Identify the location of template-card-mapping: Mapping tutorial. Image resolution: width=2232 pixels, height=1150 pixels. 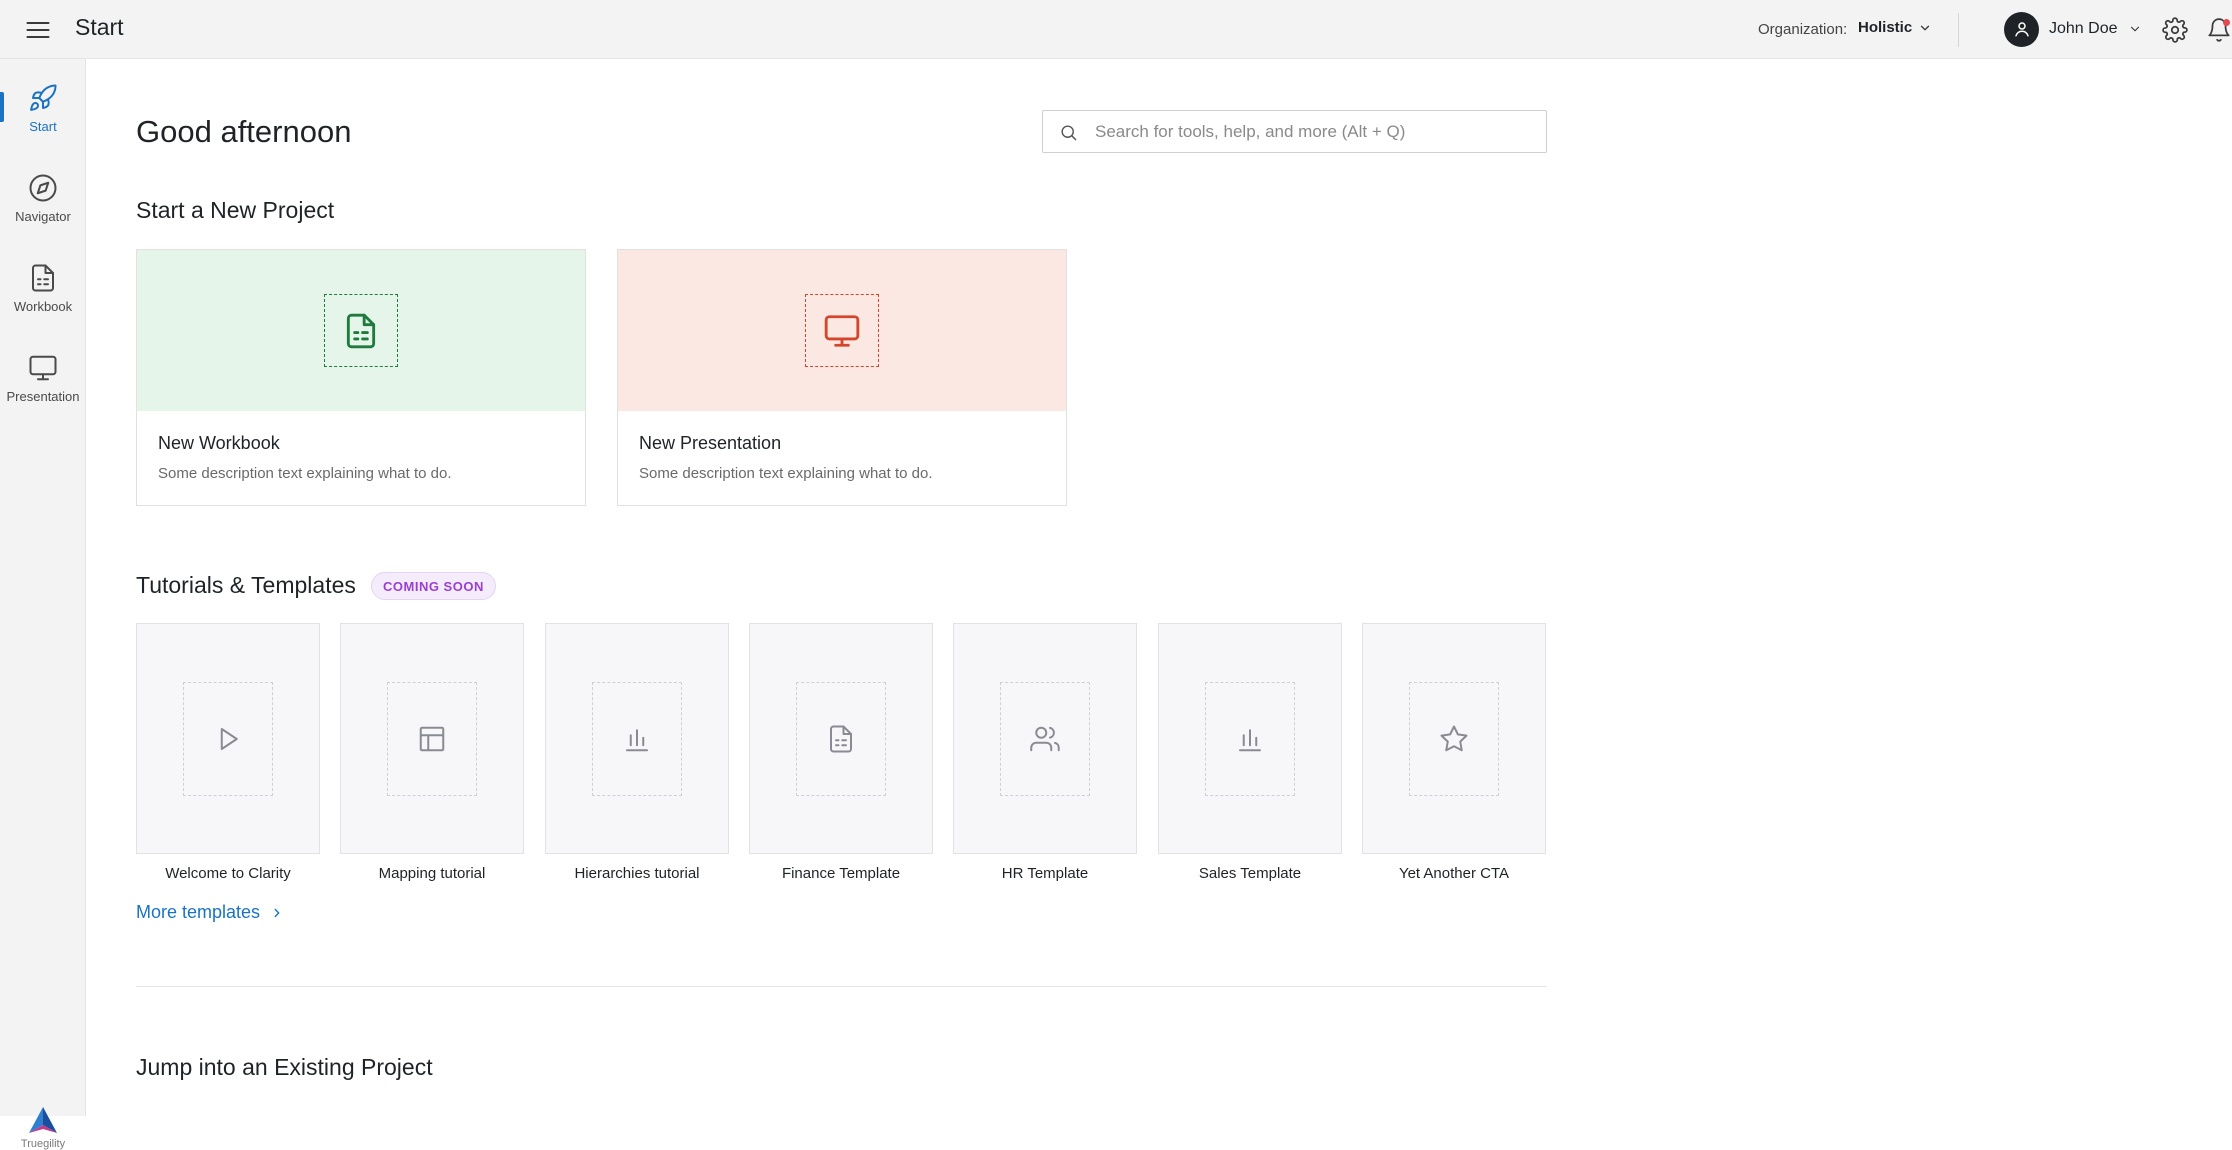
(432, 752).